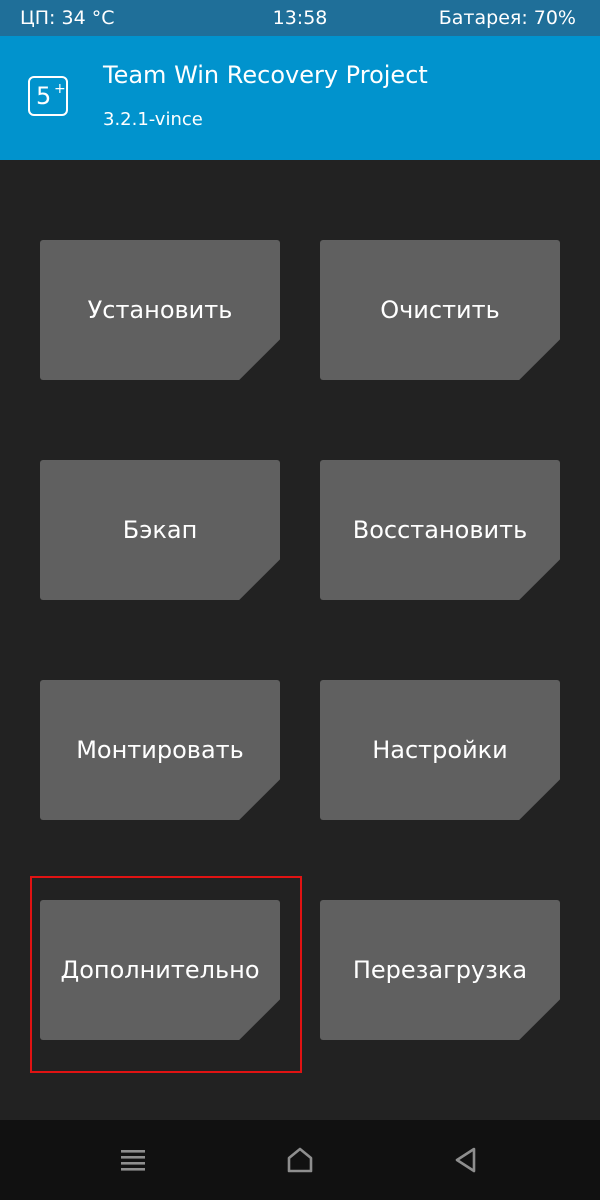  I want to click on backup-button: Бэкап, so click(160, 530).